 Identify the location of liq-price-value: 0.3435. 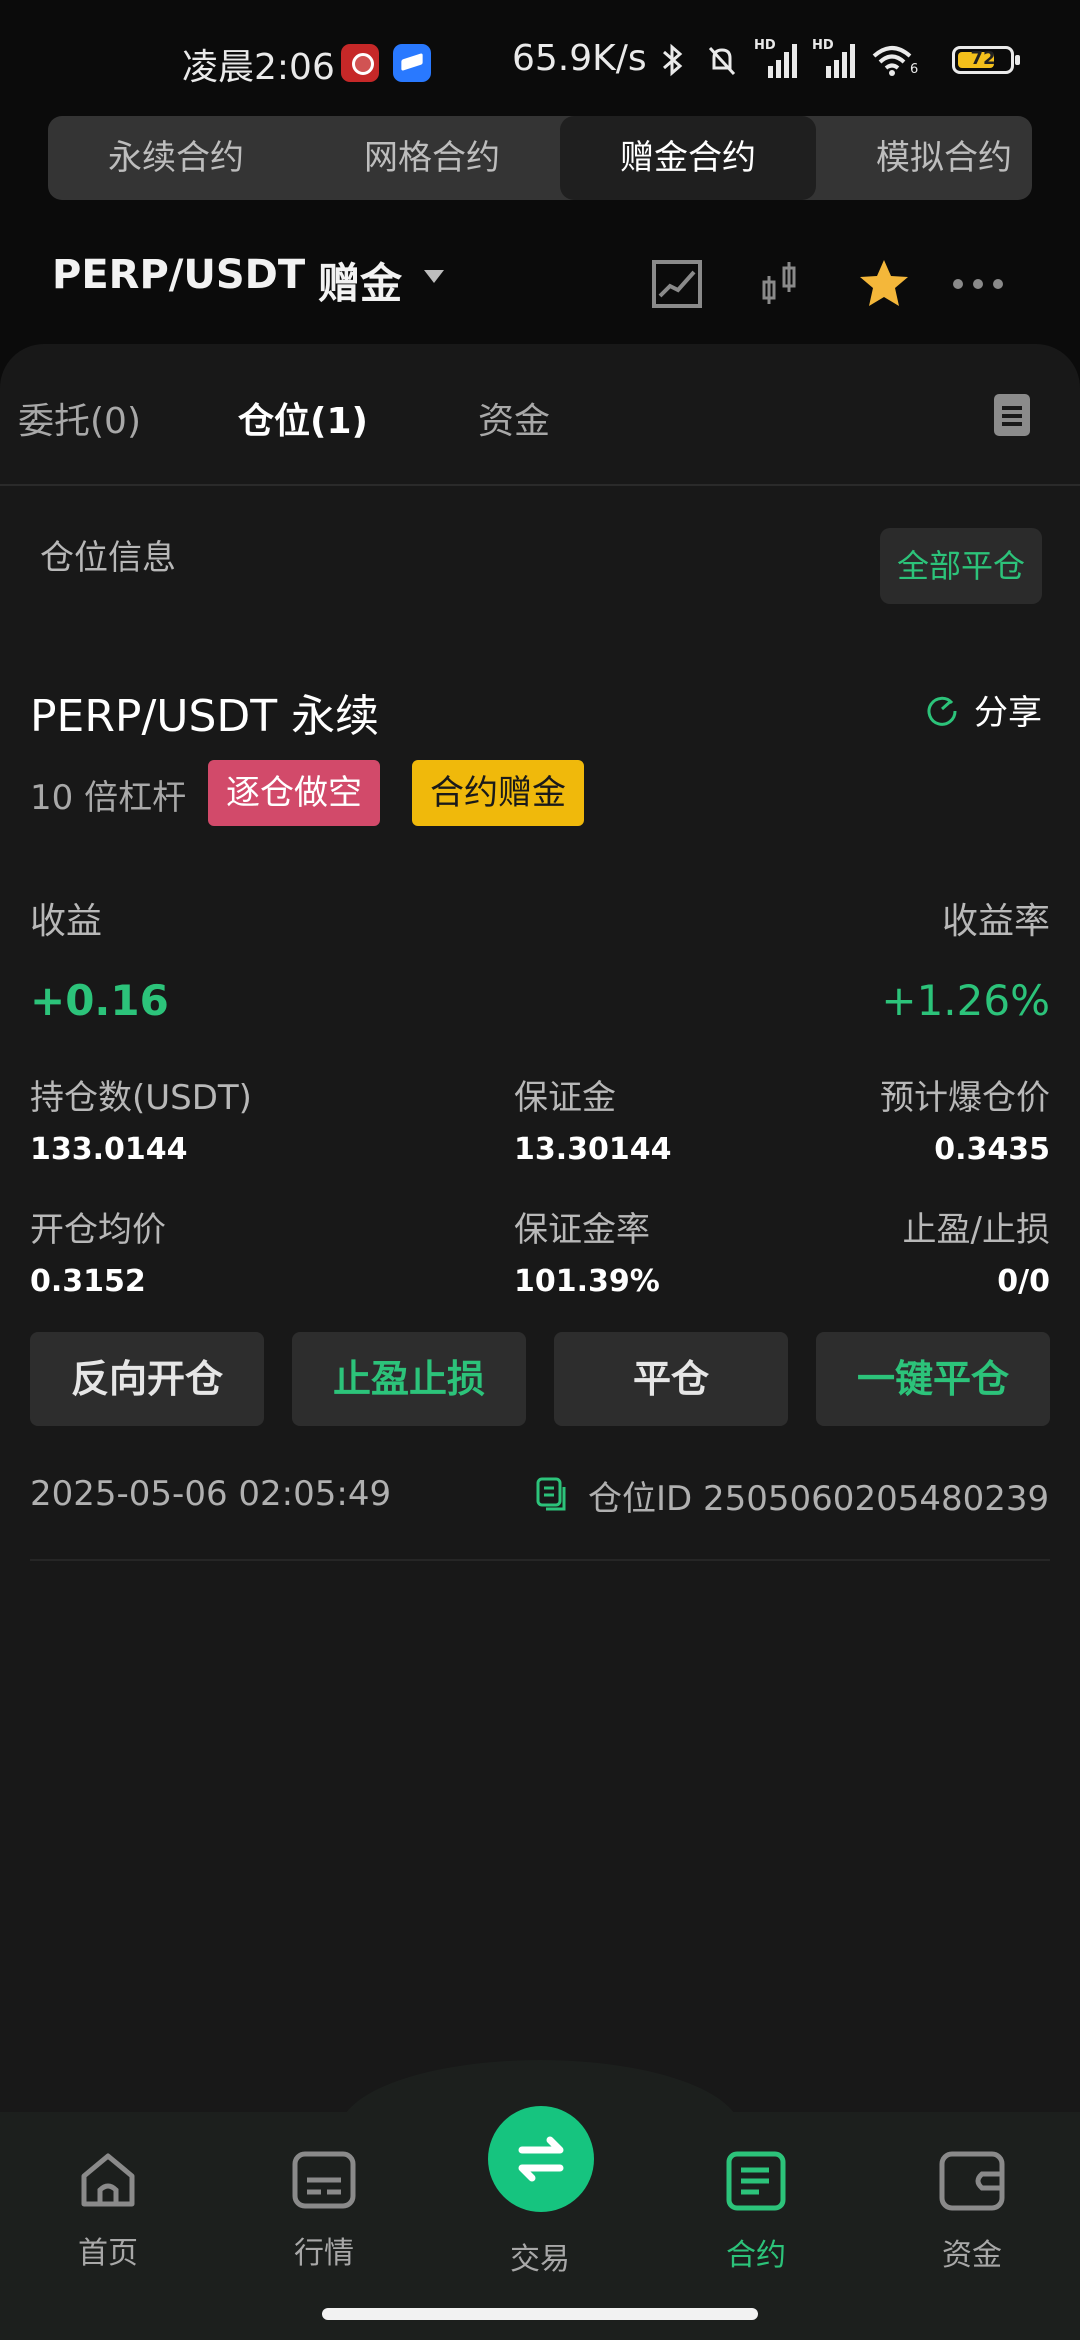
(992, 1149).